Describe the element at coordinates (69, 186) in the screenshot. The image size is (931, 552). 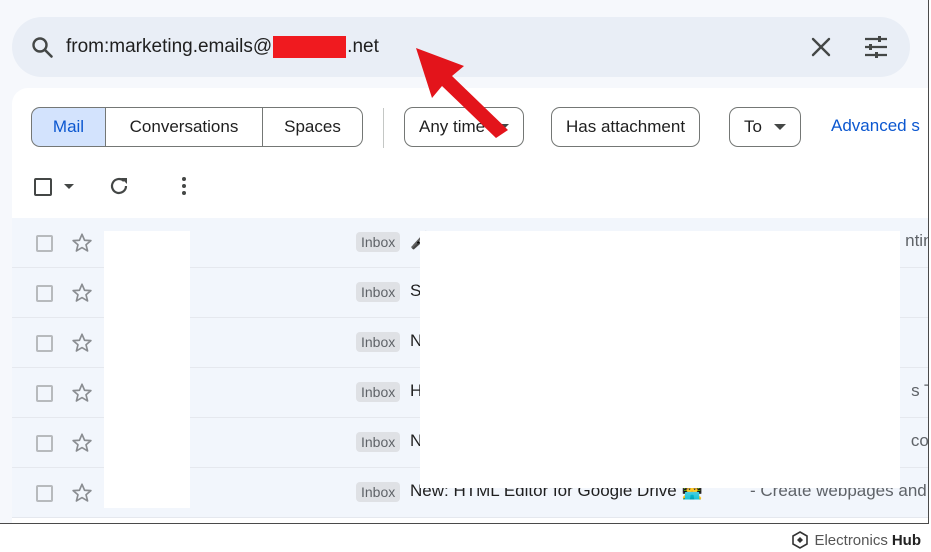
I see `select-menu-chevron-icon` at that location.